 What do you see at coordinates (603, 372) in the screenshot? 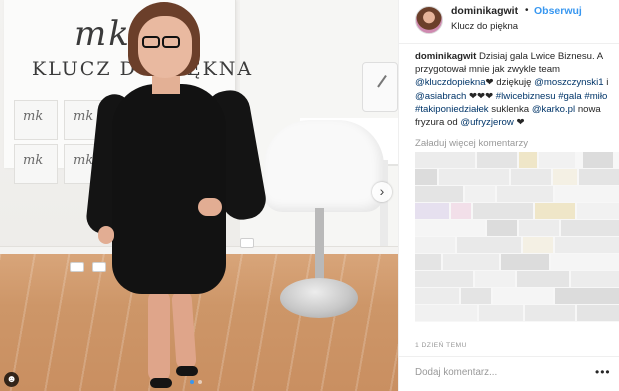
I see `more-options-icon: •••` at bounding box center [603, 372].